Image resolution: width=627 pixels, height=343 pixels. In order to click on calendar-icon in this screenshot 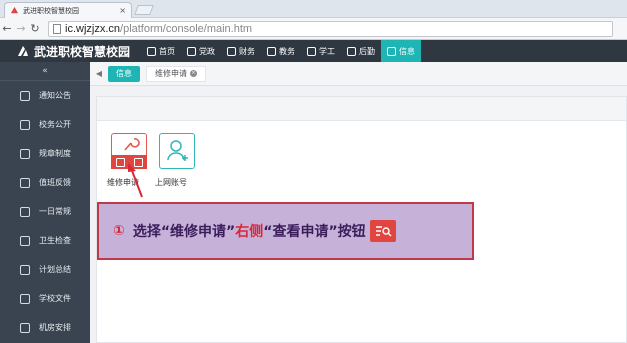, I will do `click(25, 269)`.